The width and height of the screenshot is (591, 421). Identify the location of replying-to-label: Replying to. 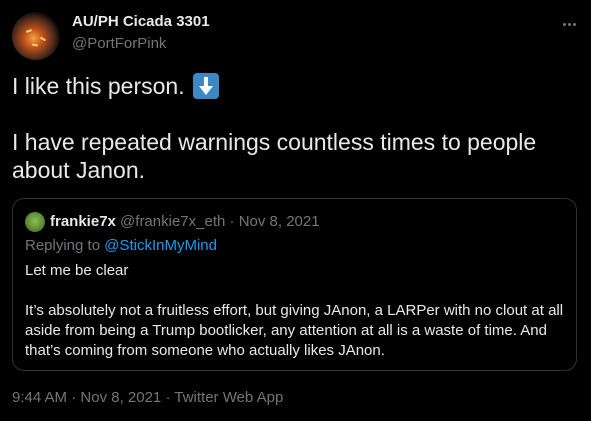
(63, 245).